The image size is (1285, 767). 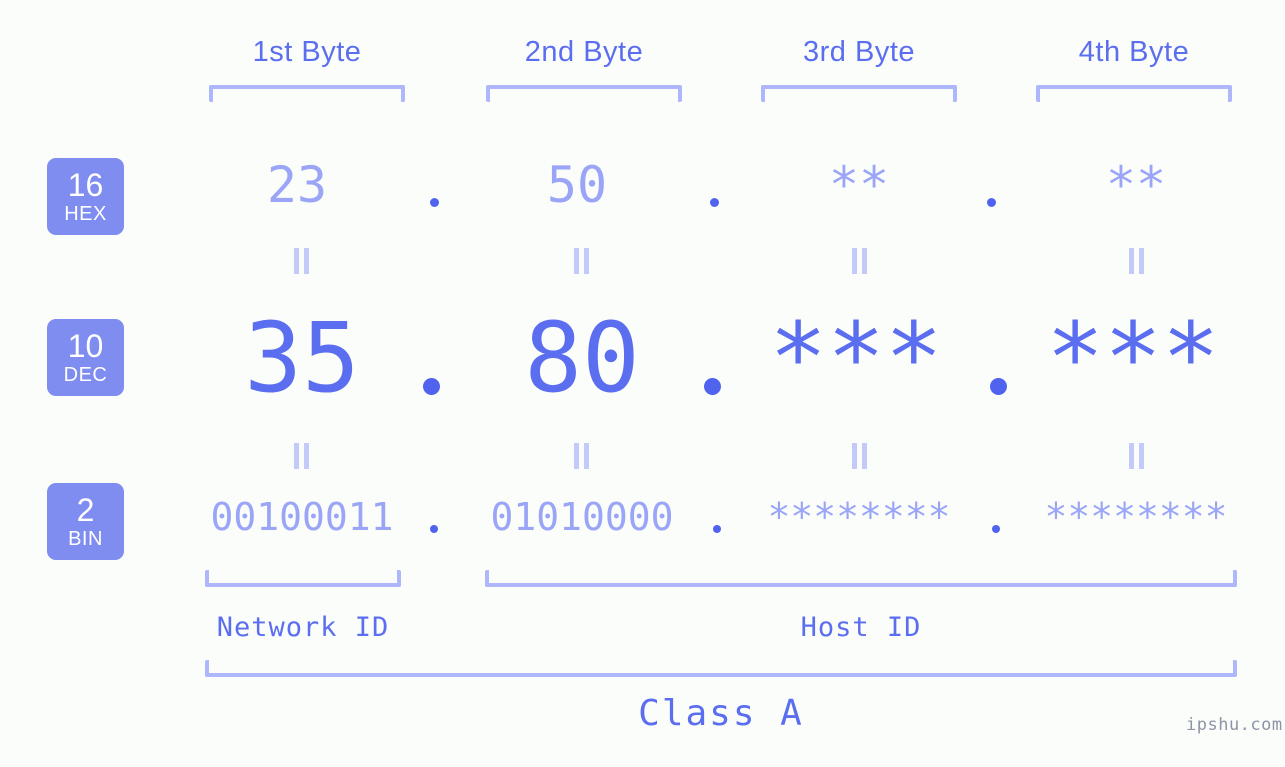 I want to click on base-badge-bin: 2 BIN, so click(x=85, y=521).